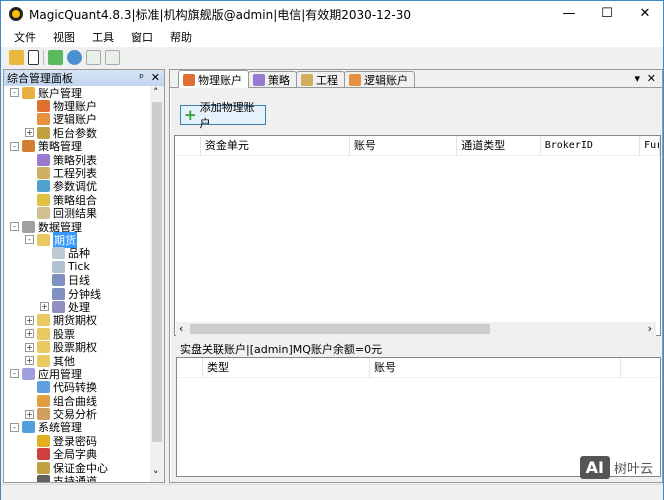 This screenshot has width=664, height=500. I want to click on tree-scrollbar: ˄ ˅, so click(157, 284).